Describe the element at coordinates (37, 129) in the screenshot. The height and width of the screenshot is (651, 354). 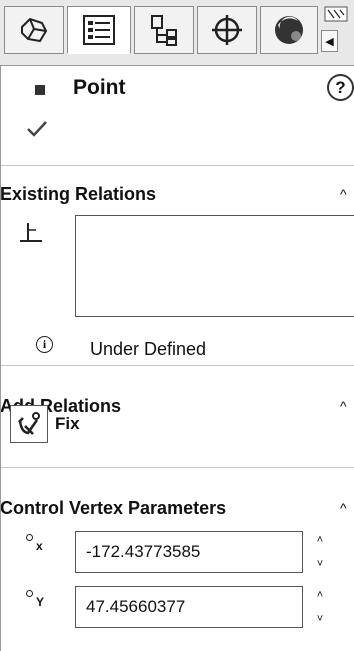
I see `ok-button` at that location.